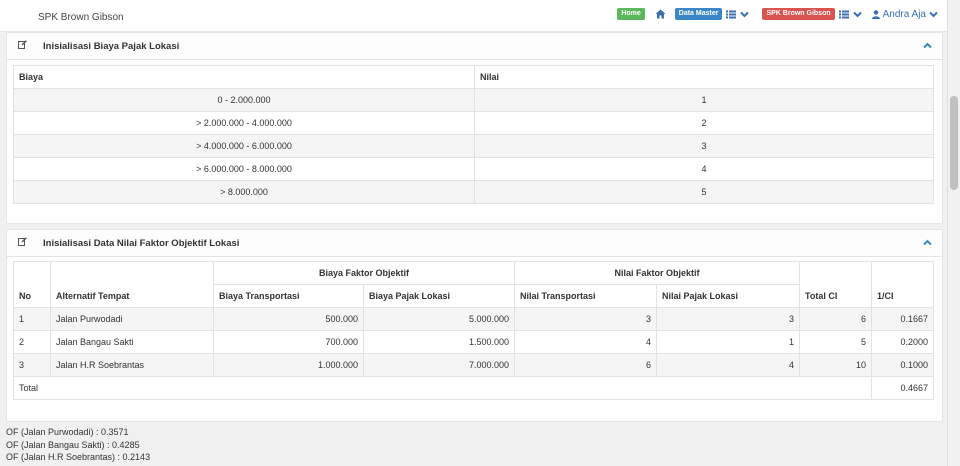  What do you see at coordinates (244, 169) in the screenshot?
I see `cell-biaya: > 6.000.000 - 8.000.000` at bounding box center [244, 169].